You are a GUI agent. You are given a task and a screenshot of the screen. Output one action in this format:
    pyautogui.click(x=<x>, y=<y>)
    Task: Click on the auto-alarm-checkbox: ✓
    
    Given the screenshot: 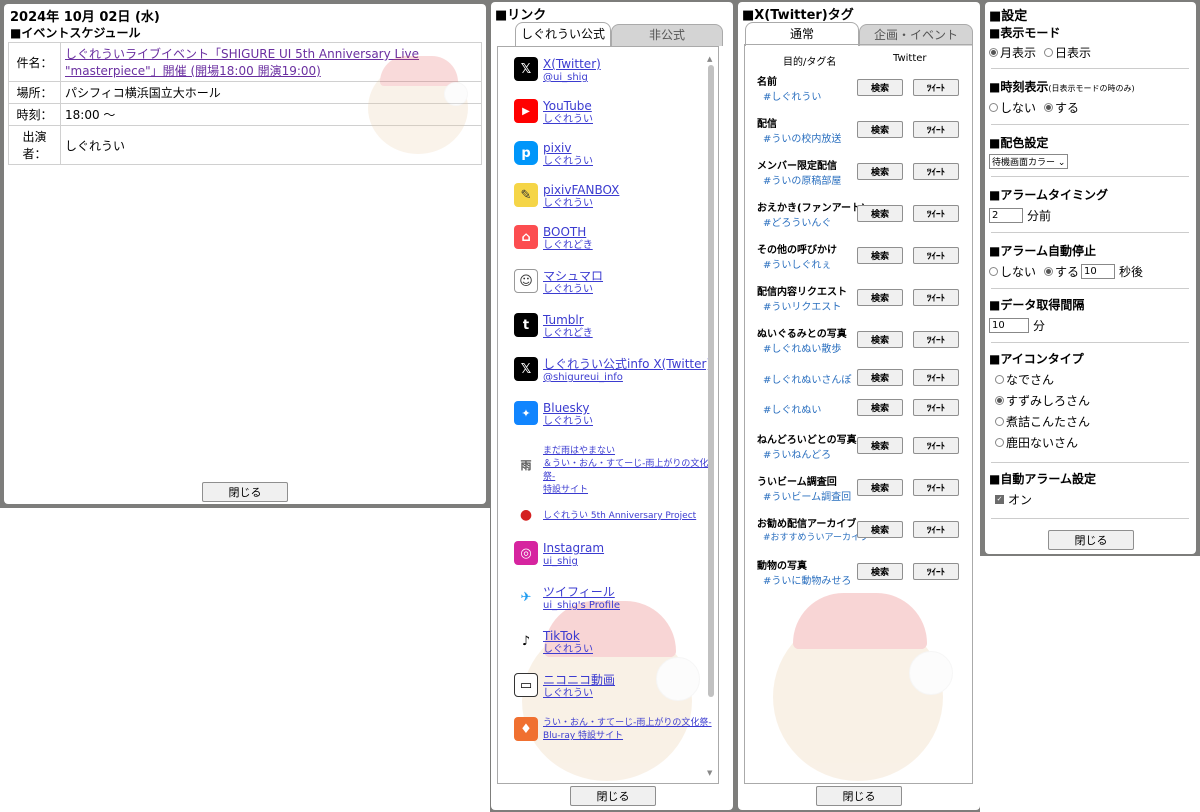 What is the action you would take?
    pyautogui.click(x=999, y=499)
    